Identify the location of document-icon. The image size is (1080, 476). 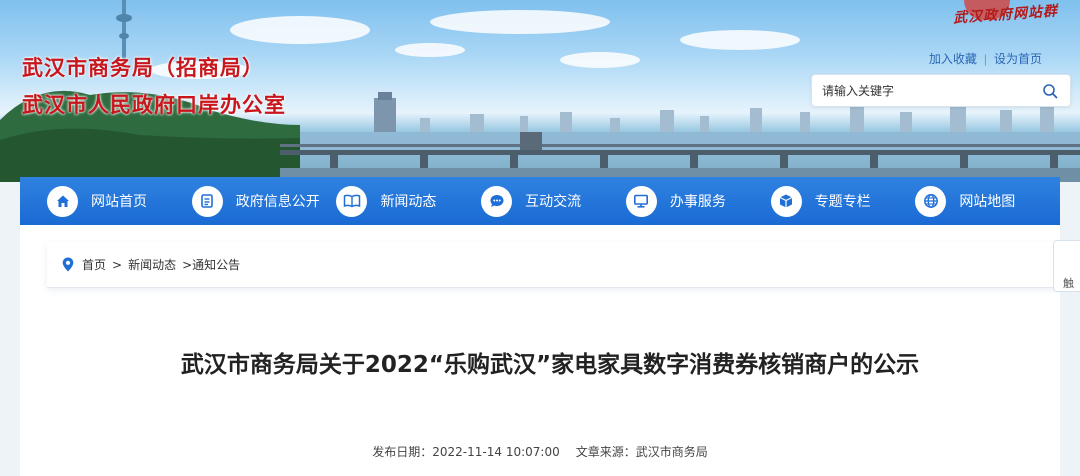
(207, 201).